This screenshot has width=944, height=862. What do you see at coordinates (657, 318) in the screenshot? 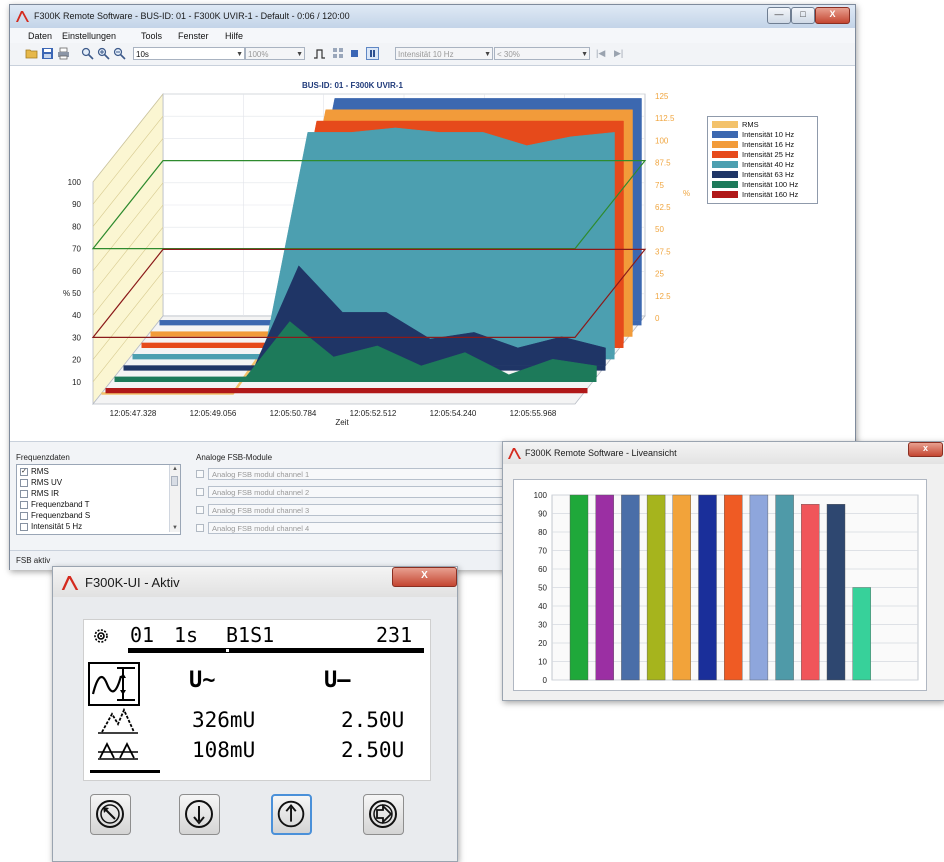
I see `y2-tick-label: 0` at bounding box center [657, 318].